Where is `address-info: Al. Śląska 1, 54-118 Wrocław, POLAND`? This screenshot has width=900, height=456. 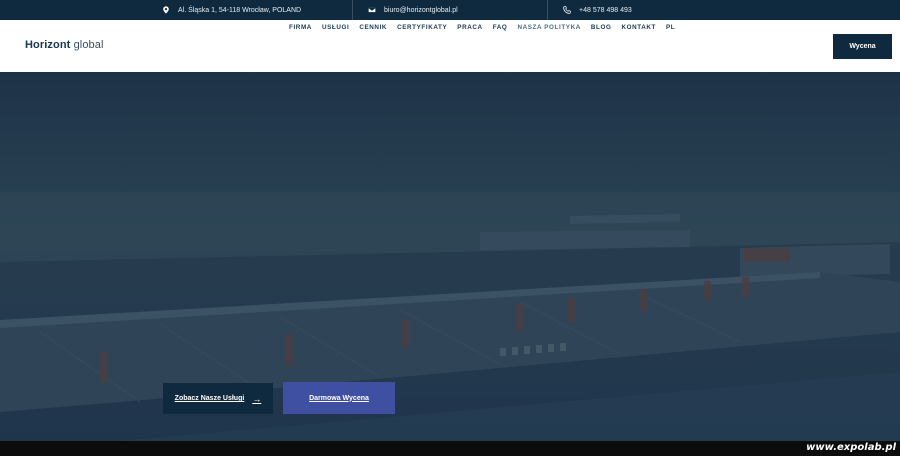
address-info: Al. Śląska 1, 54-118 Wrocław, POLAND is located at coordinates (231, 10).